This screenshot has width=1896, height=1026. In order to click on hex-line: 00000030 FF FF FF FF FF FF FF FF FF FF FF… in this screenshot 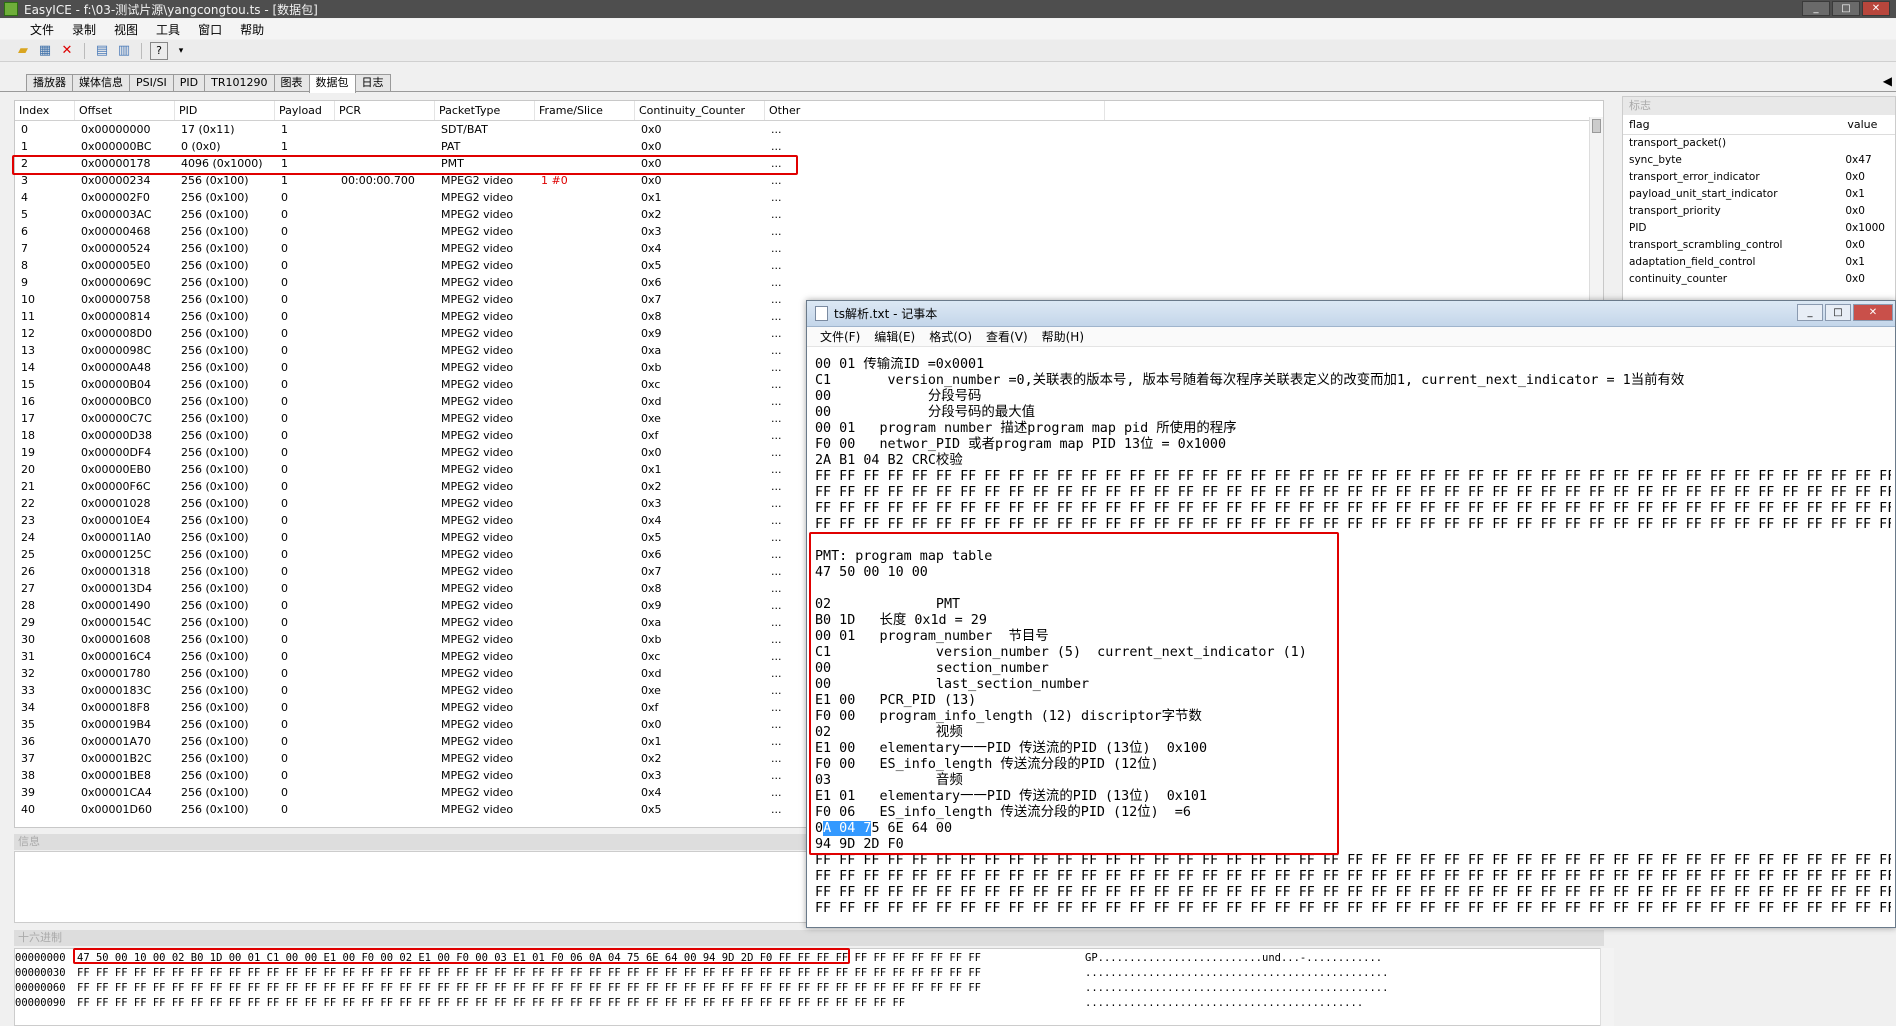, I will do `click(701, 973)`.